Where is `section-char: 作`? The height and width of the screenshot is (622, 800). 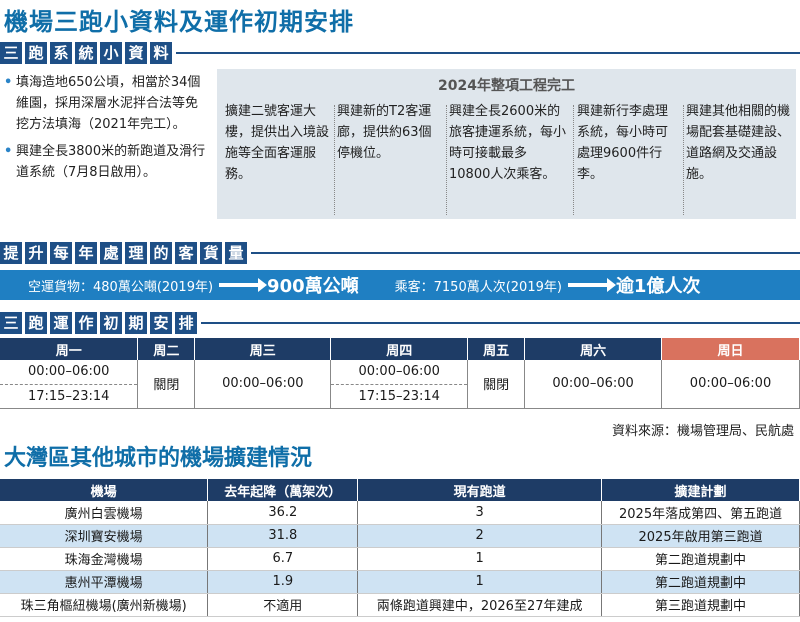 section-char: 作 is located at coordinates (86, 323).